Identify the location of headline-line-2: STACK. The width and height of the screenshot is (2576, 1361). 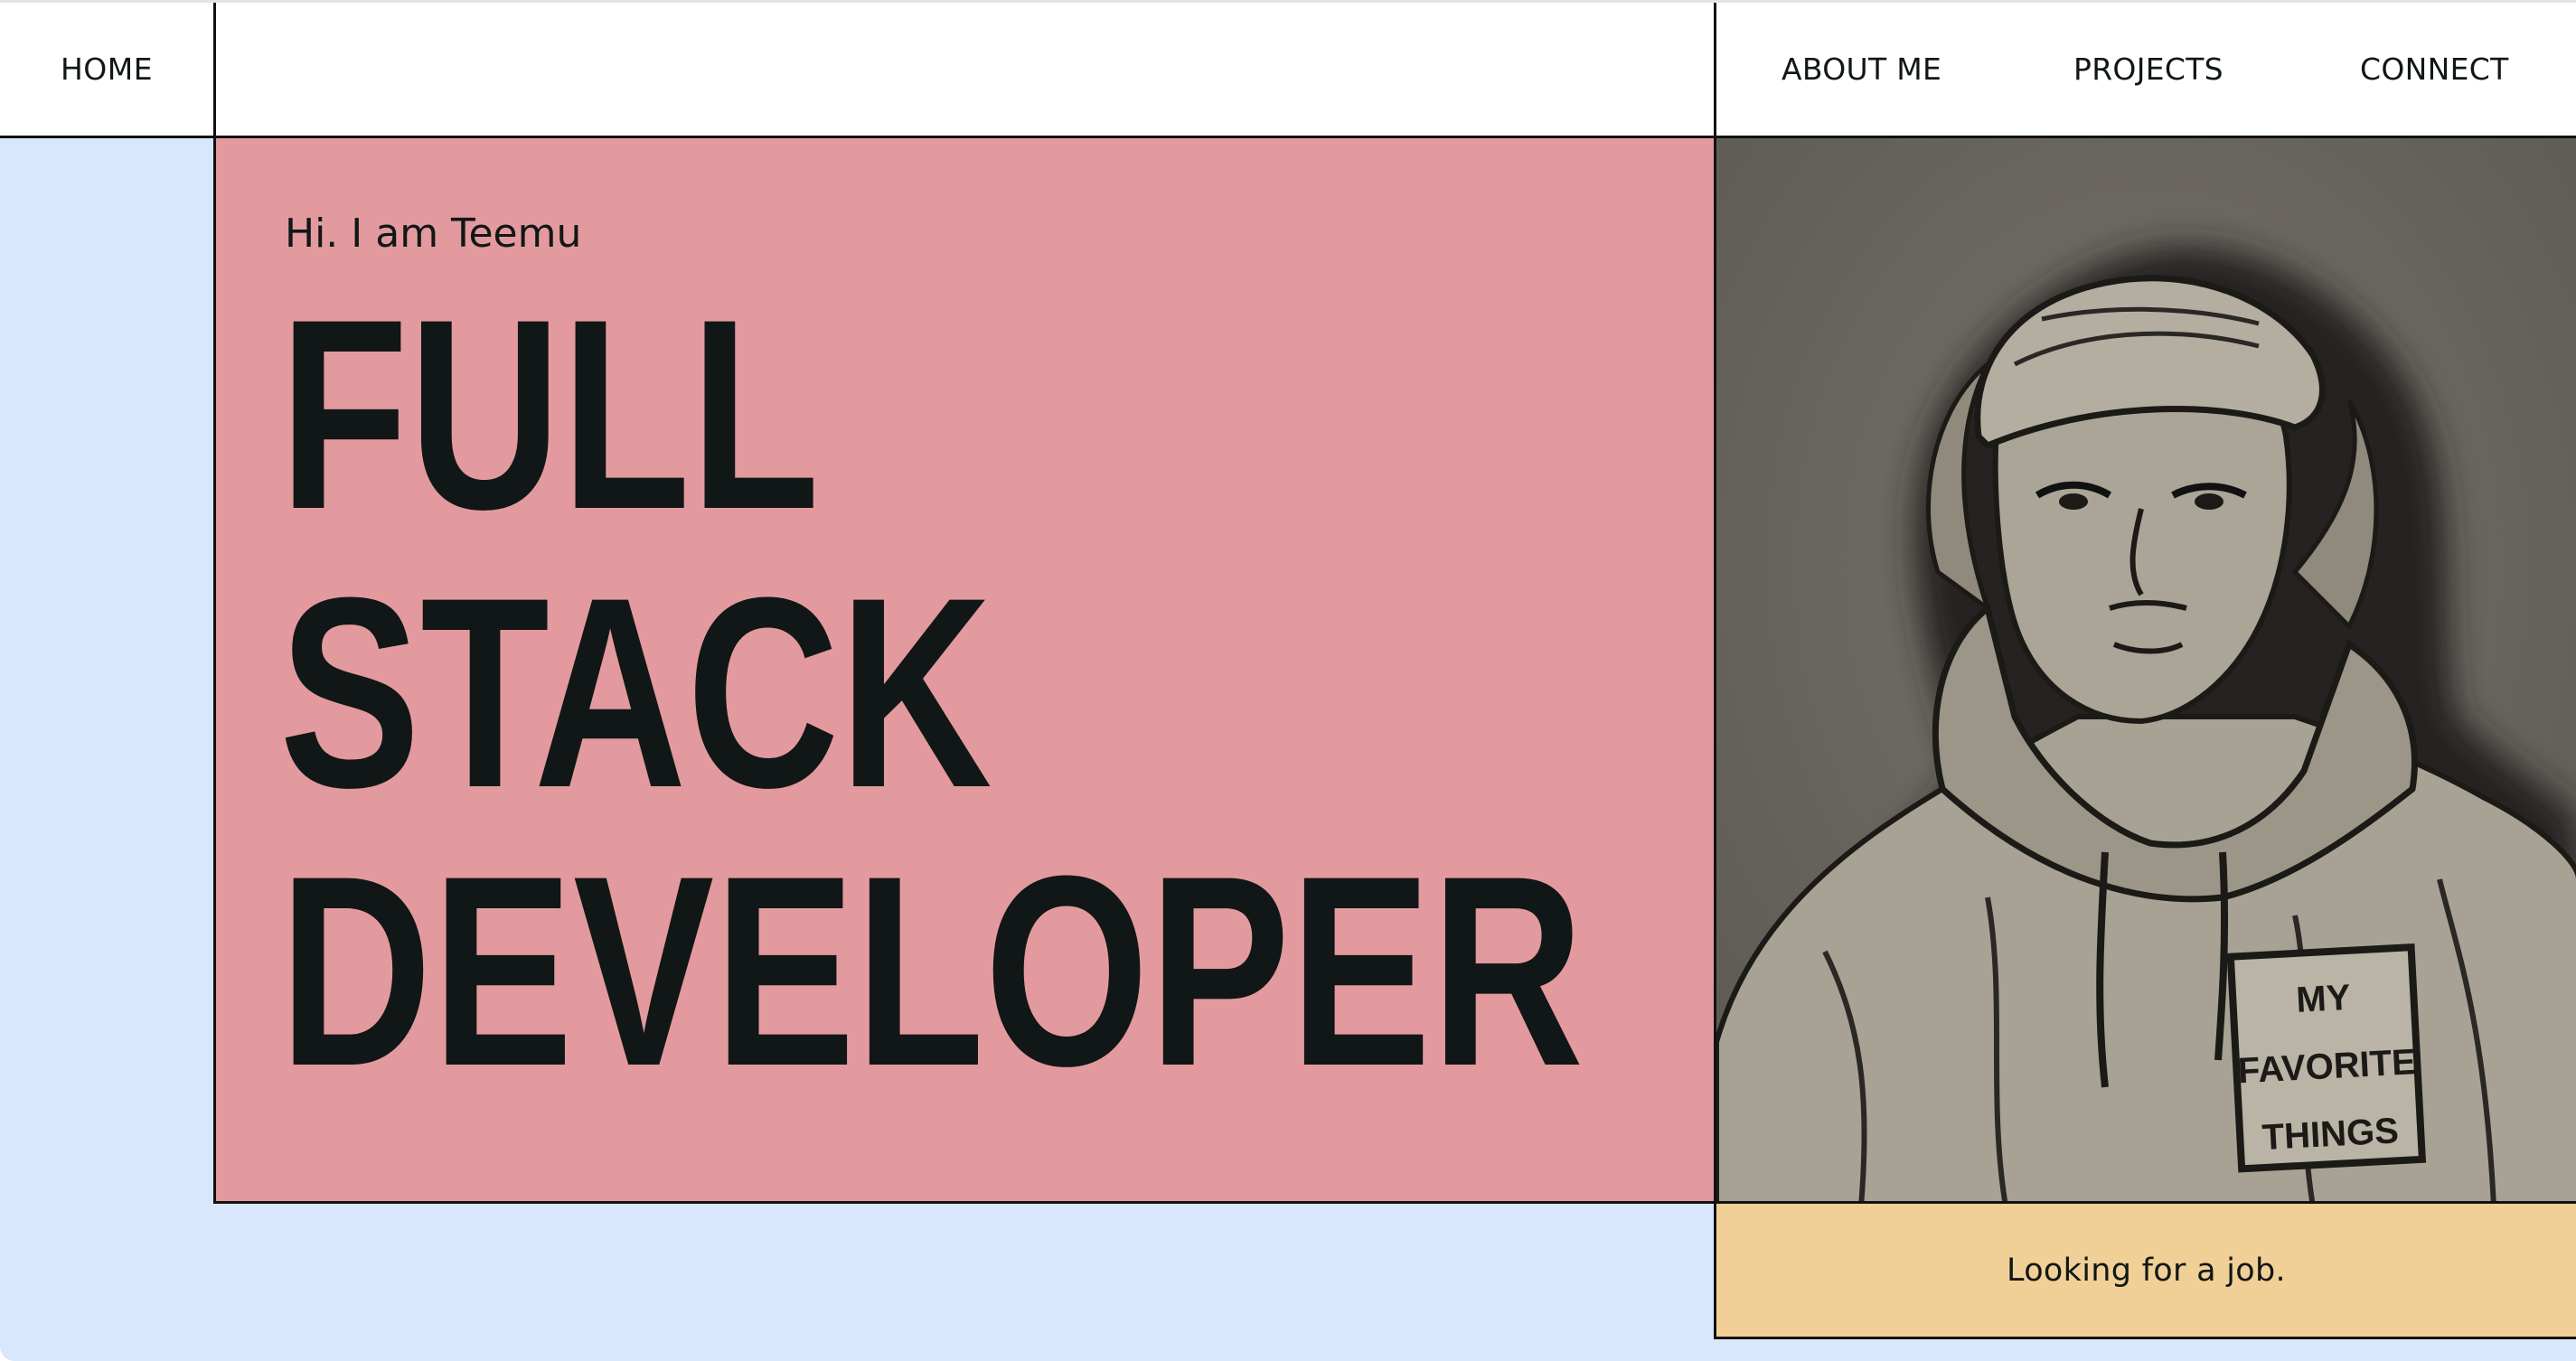
(636, 692).